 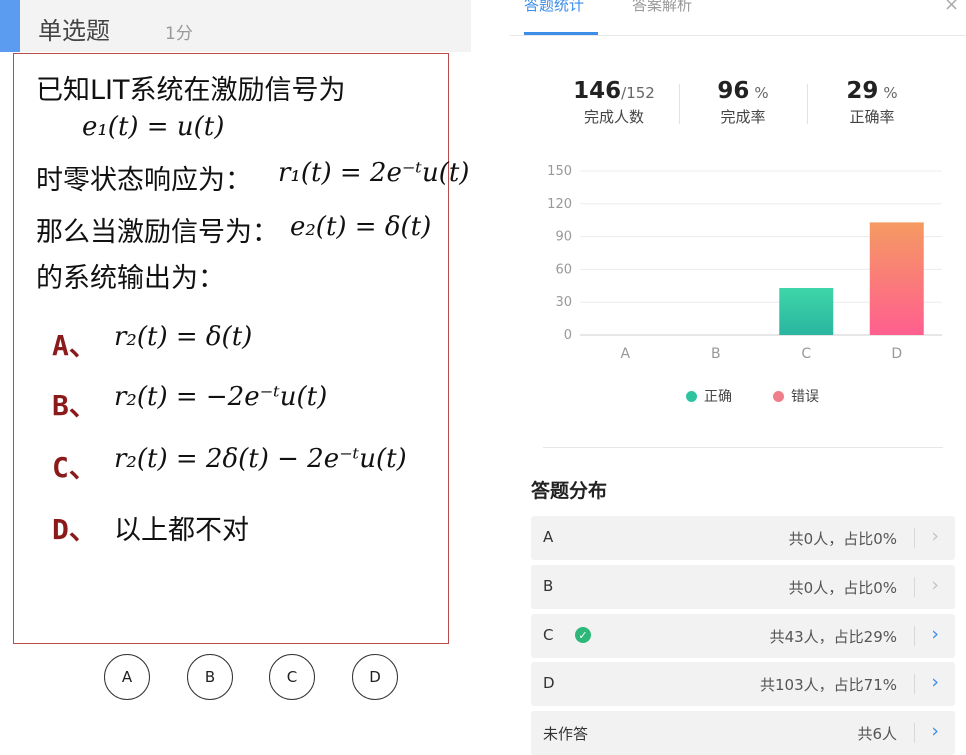 I want to click on answer-button-d: D, so click(x=375, y=677).